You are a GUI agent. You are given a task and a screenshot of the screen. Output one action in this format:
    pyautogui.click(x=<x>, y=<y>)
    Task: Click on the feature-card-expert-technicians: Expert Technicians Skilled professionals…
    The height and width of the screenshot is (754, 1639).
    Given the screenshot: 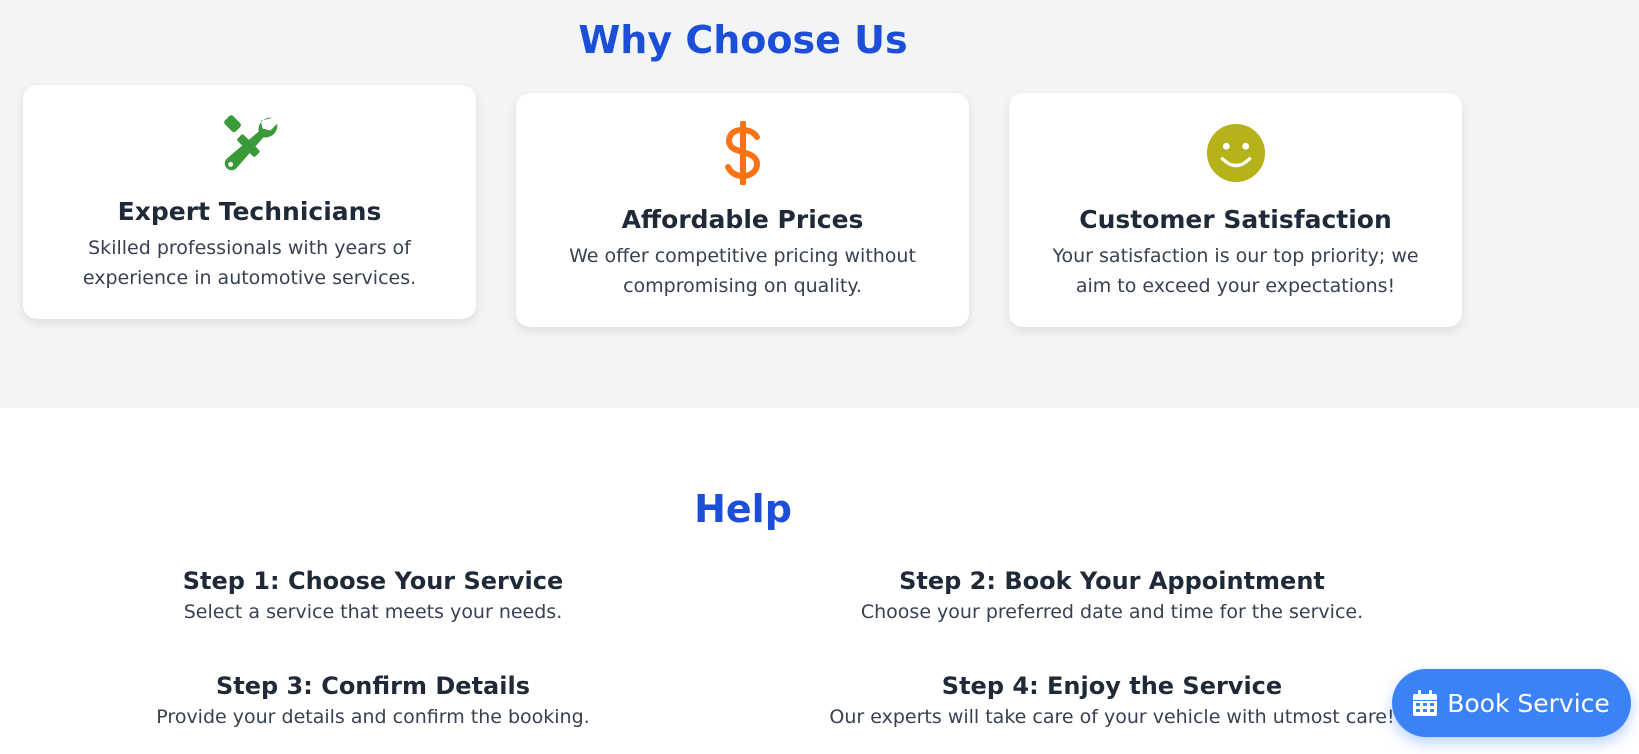 What is the action you would take?
    pyautogui.click(x=249, y=202)
    